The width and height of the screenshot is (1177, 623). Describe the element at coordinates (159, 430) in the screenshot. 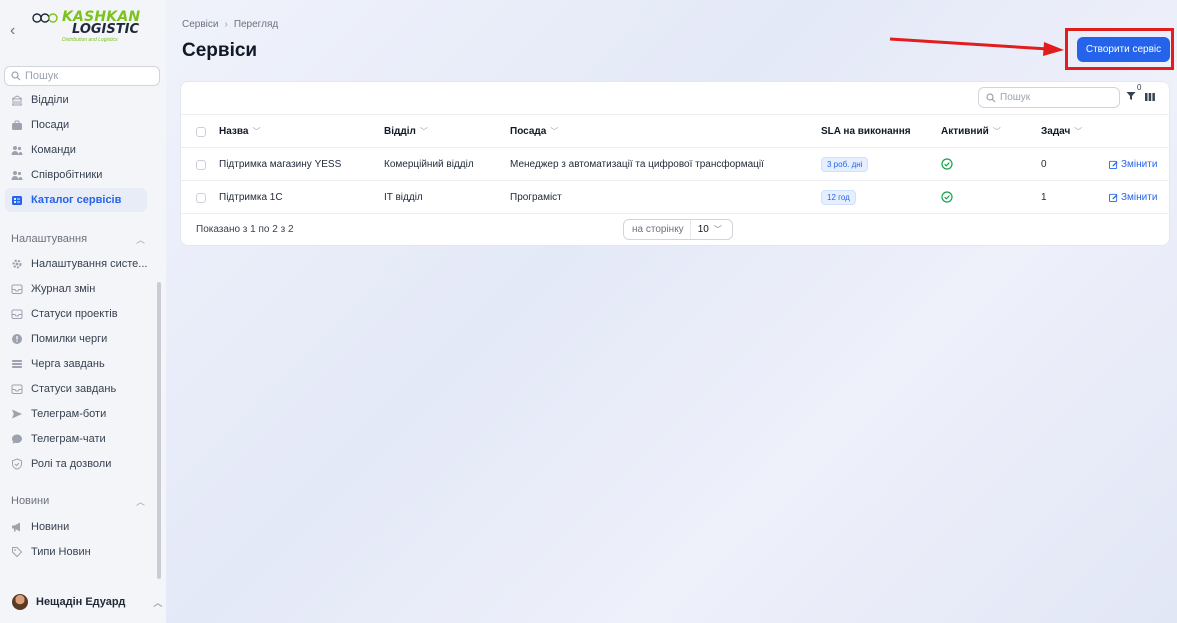

I see `sidebar-scrollbar` at that location.